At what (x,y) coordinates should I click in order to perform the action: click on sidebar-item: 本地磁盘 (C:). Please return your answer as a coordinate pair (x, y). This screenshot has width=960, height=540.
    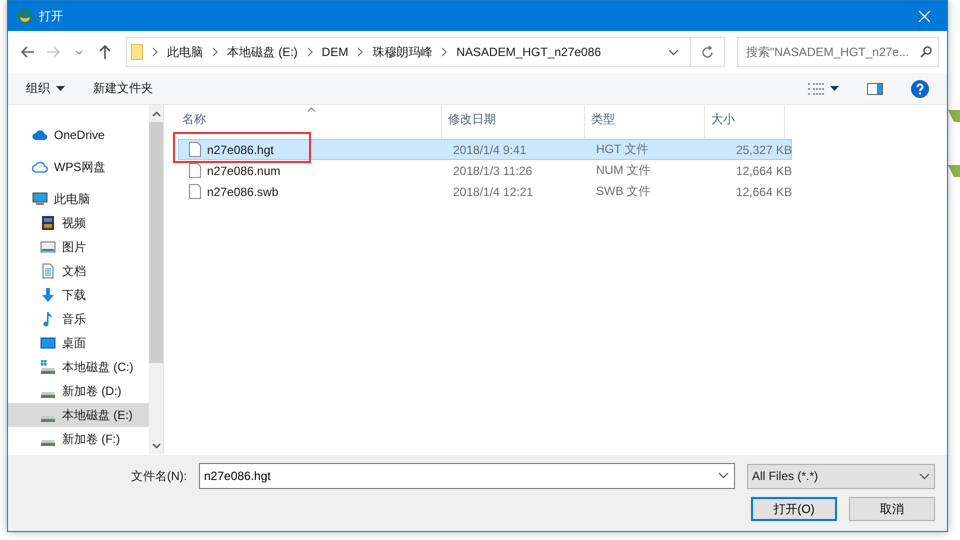
    Looking at the image, I should click on (78, 367).